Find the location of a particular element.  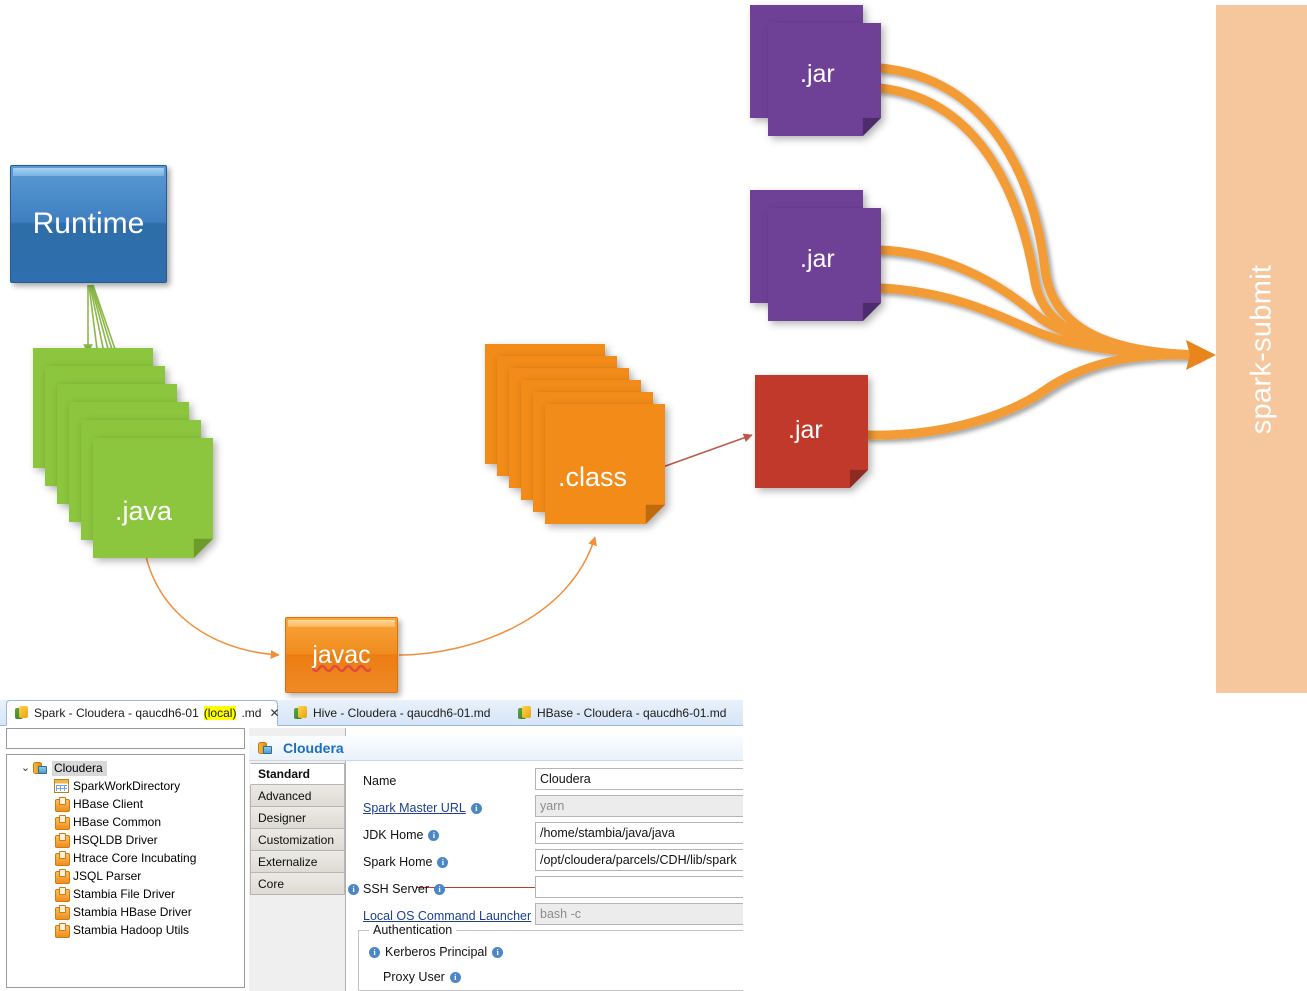

field-label-jdk-home: JDK Home is located at coordinates (393, 835).